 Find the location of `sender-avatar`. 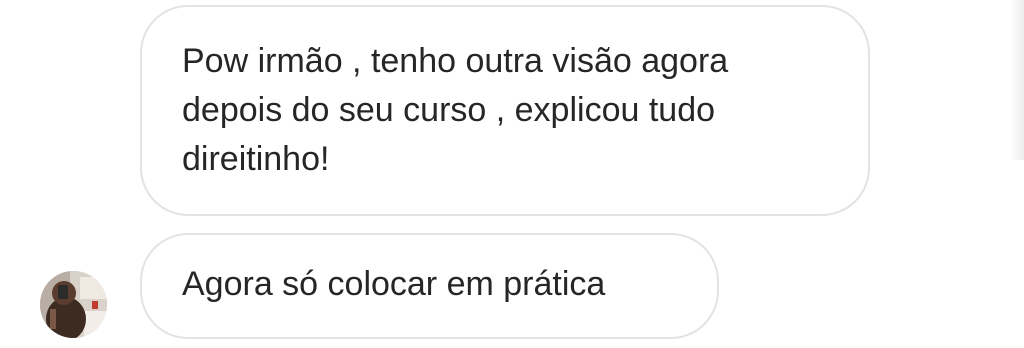

sender-avatar is located at coordinates (73, 304).